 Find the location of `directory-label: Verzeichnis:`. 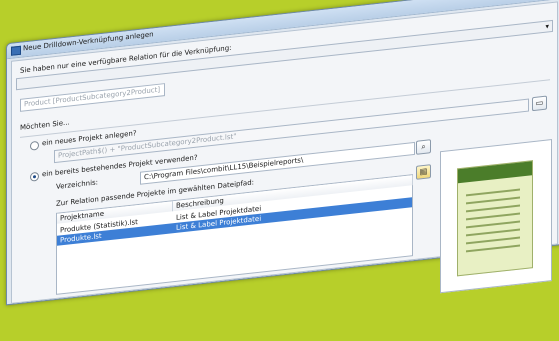

directory-label: Verzeichnis: is located at coordinates (77, 184).